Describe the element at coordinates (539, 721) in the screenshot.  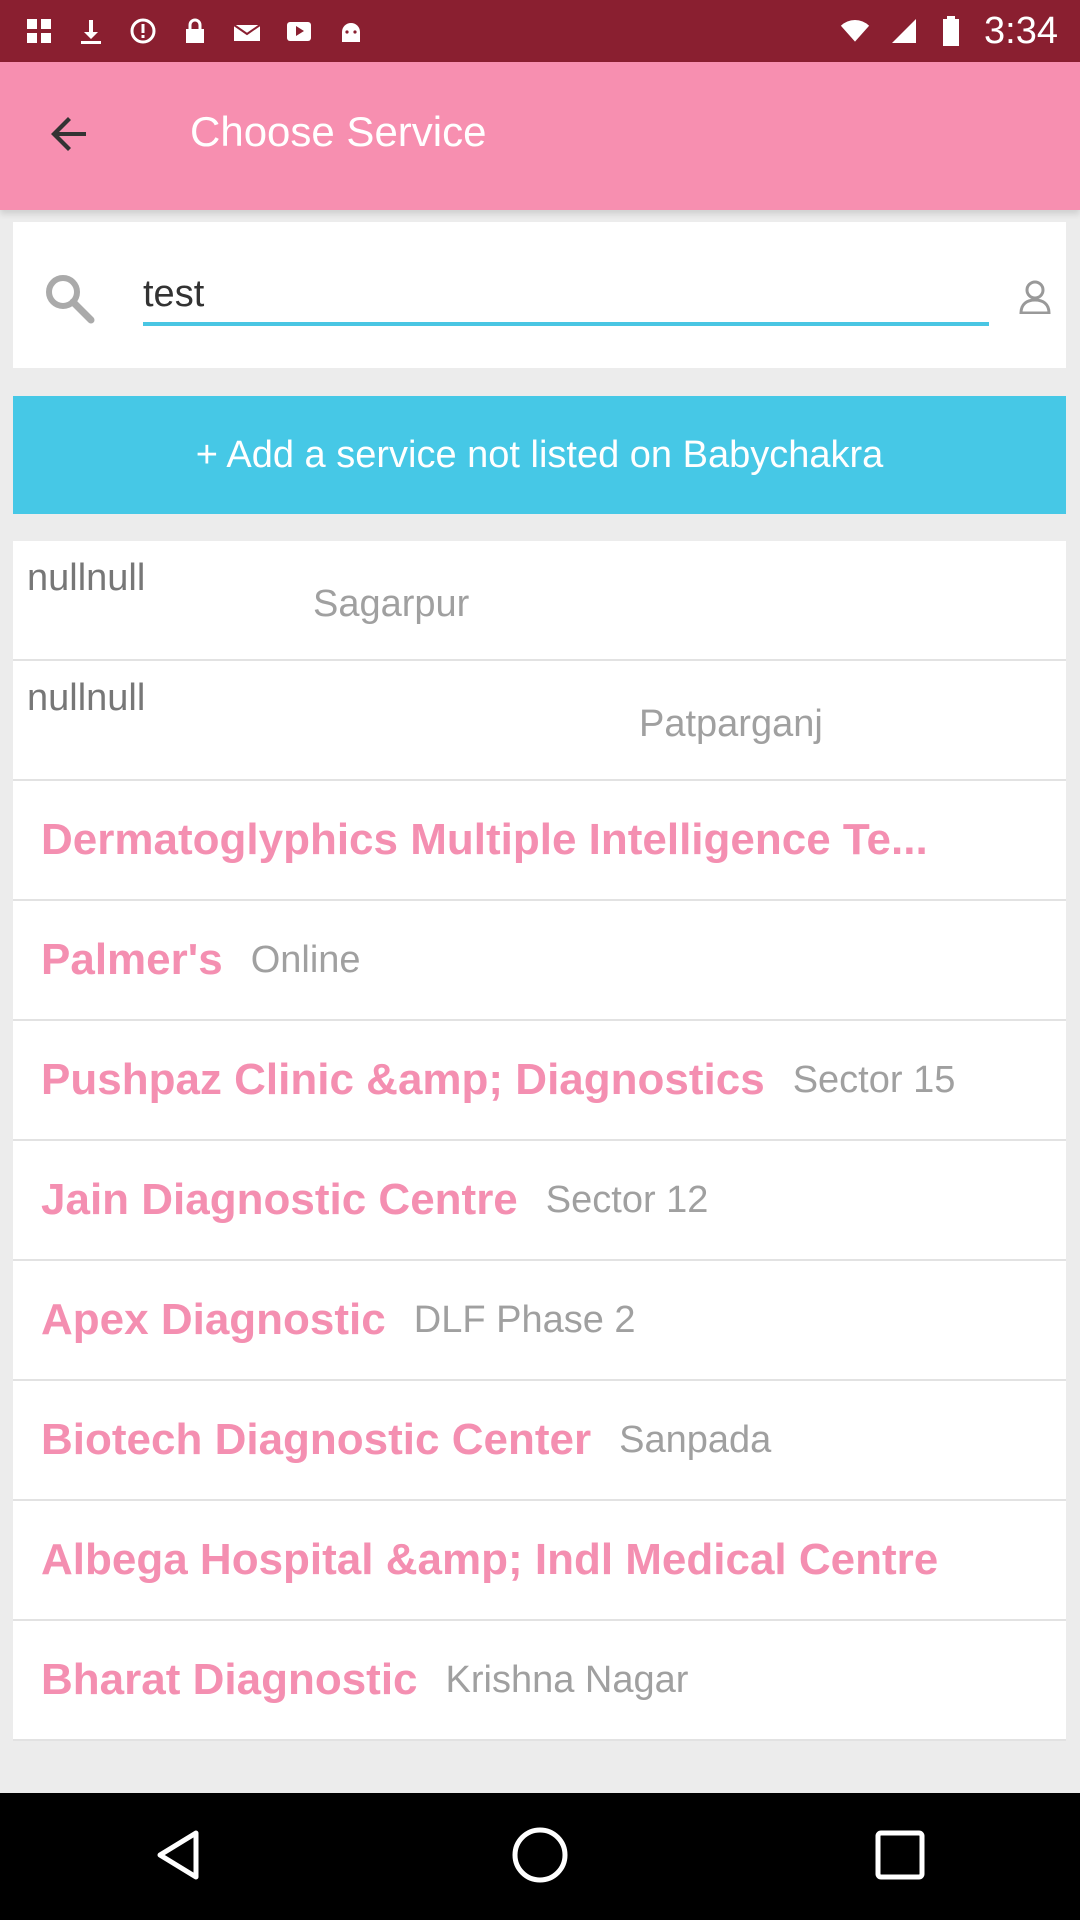
I see `list-item: nullnull Patparganj` at that location.